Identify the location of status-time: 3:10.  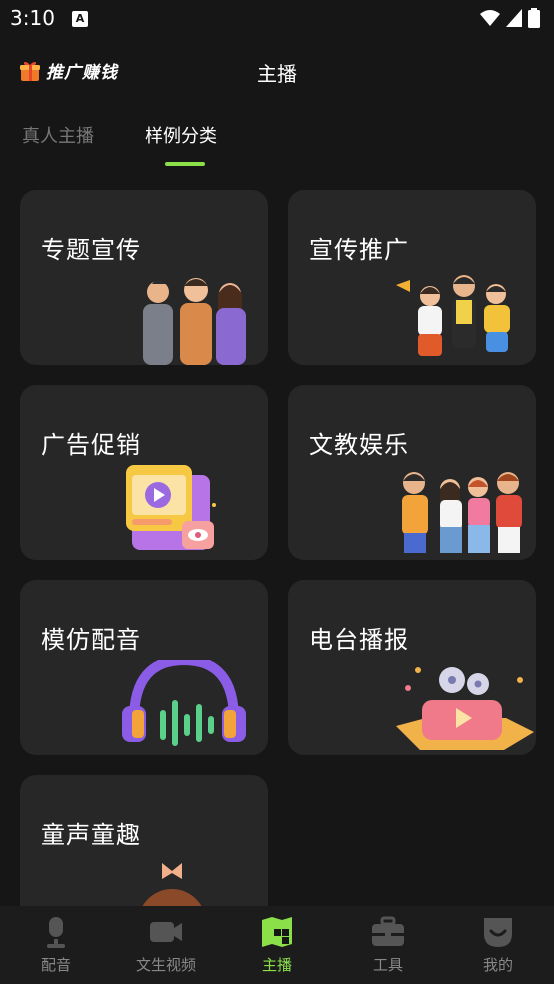
(32, 18).